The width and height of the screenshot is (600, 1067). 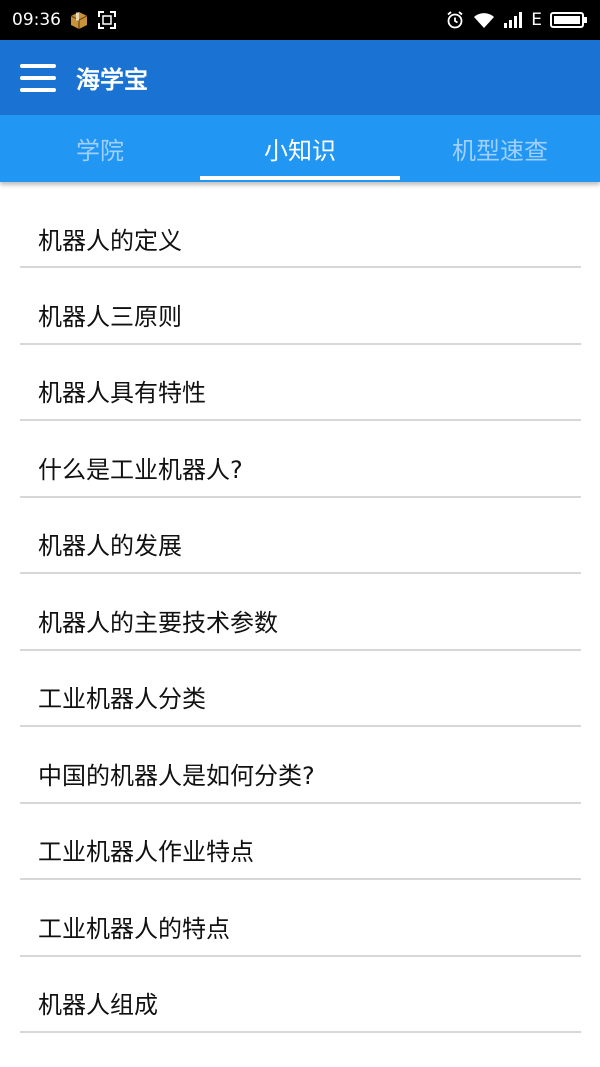 I want to click on package-icon, so click(x=79, y=20).